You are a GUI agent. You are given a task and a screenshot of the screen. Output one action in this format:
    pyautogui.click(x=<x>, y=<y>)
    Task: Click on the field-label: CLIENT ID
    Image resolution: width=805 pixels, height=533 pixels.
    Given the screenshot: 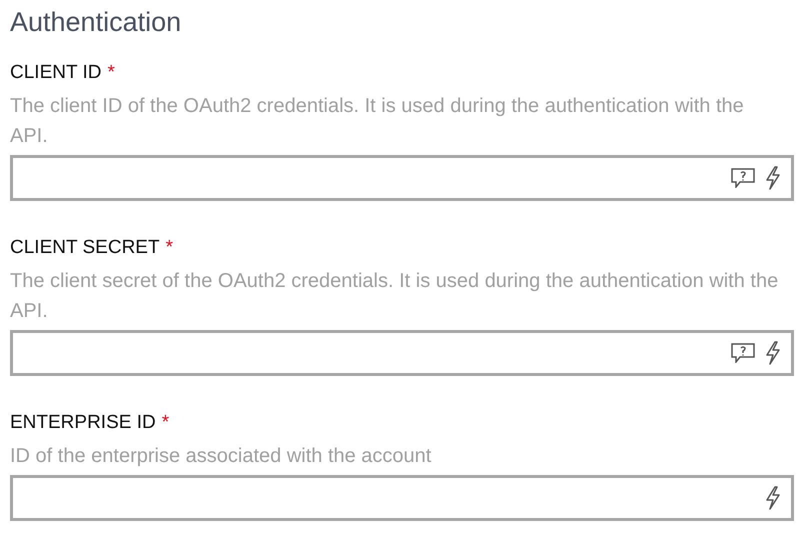 What is the action you would take?
    pyautogui.click(x=56, y=72)
    